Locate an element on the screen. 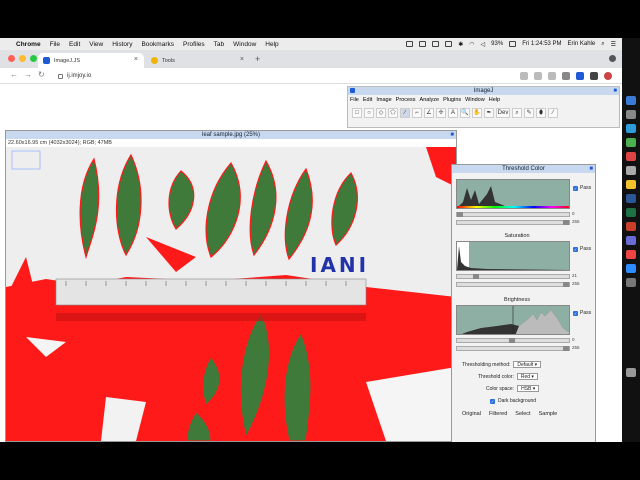 This screenshot has height=480, width=640. menu-file: File is located at coordinates (55, 44).